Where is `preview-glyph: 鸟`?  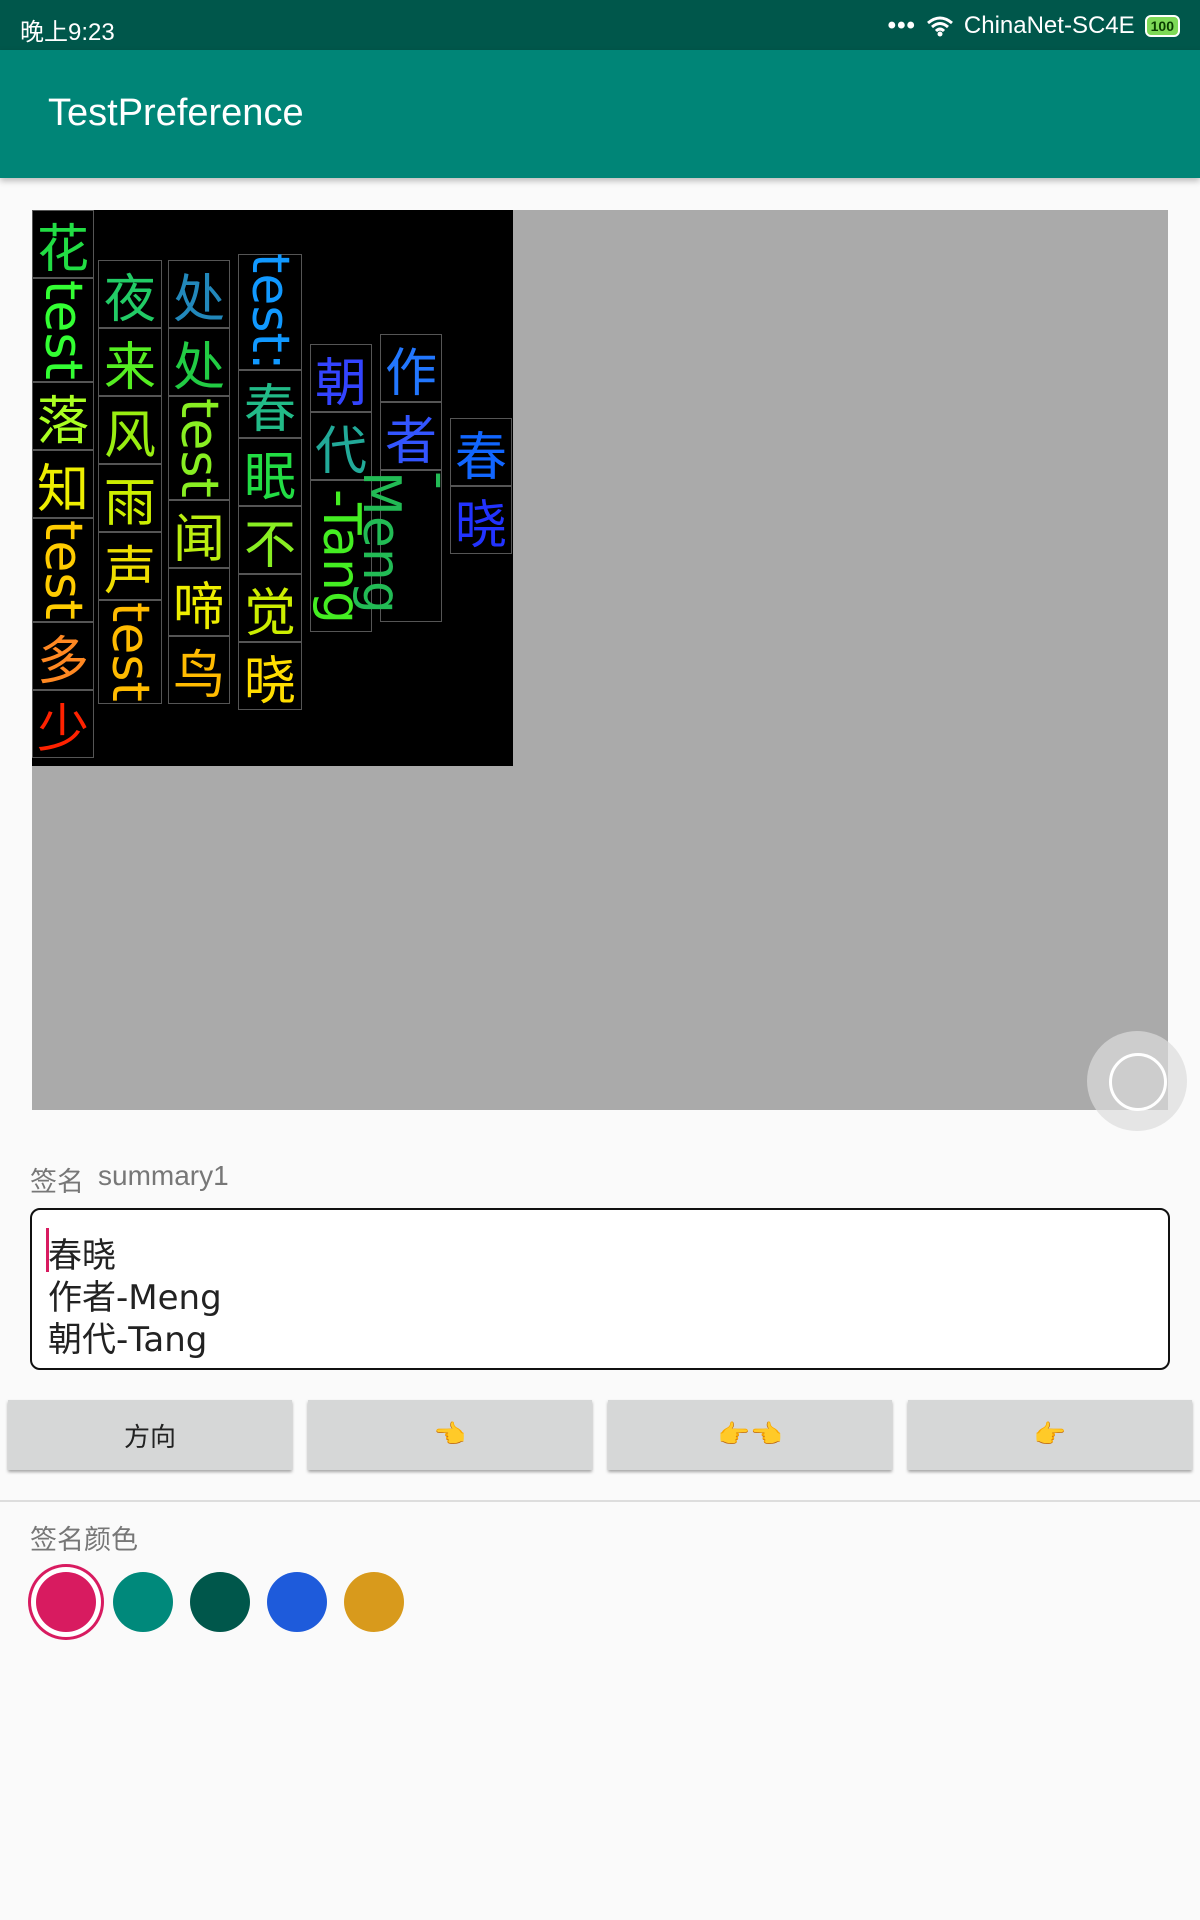
preview-glyph: 鸟 is located at coordinates (199, 671).